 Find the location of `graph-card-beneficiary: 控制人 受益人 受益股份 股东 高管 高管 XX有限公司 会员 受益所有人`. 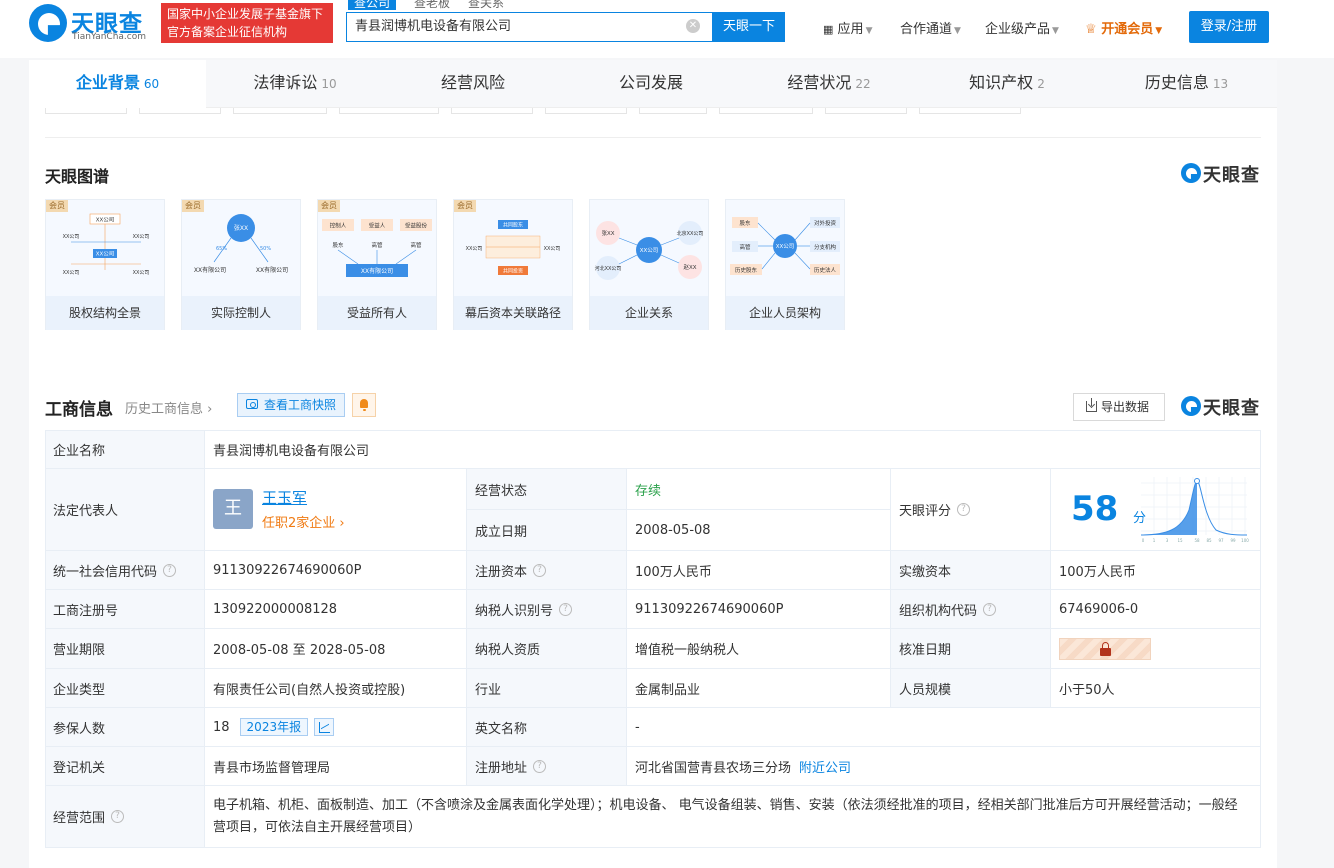

graph-card-beneficiary: 控制人 受益人 受益股份 股东 高管 高管 XX有限公司 会员 受益所有人 is located at coordinates (377, 264).